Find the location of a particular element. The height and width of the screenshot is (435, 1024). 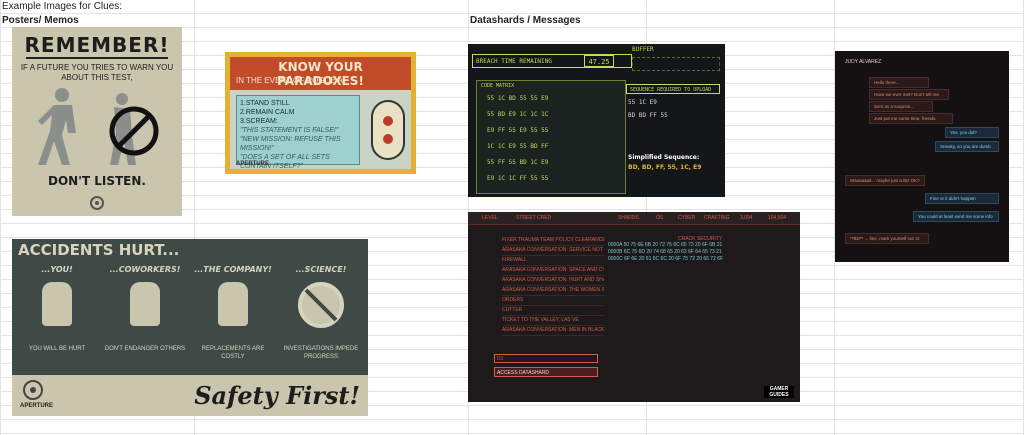

os-label: OS is located at coordinates (660, 218).